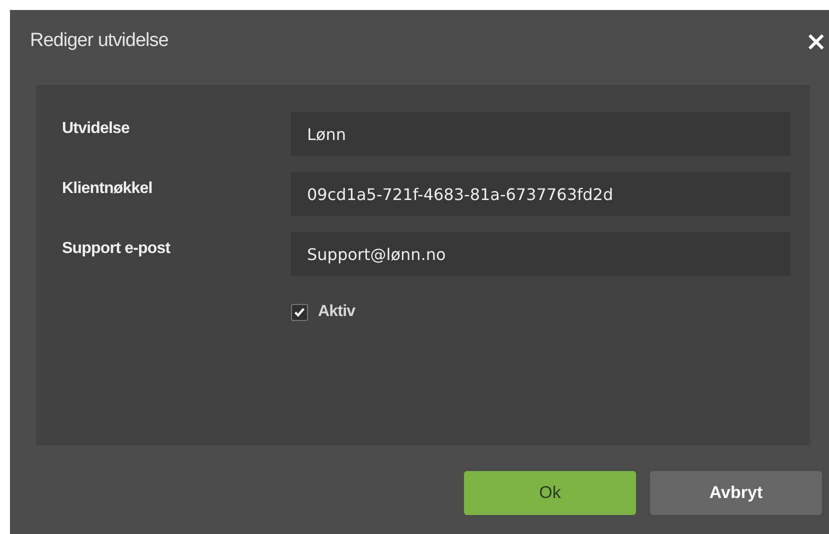 The width and height of the screenshot is (829, 534). I want to click on checkbox, so click(299, 312).